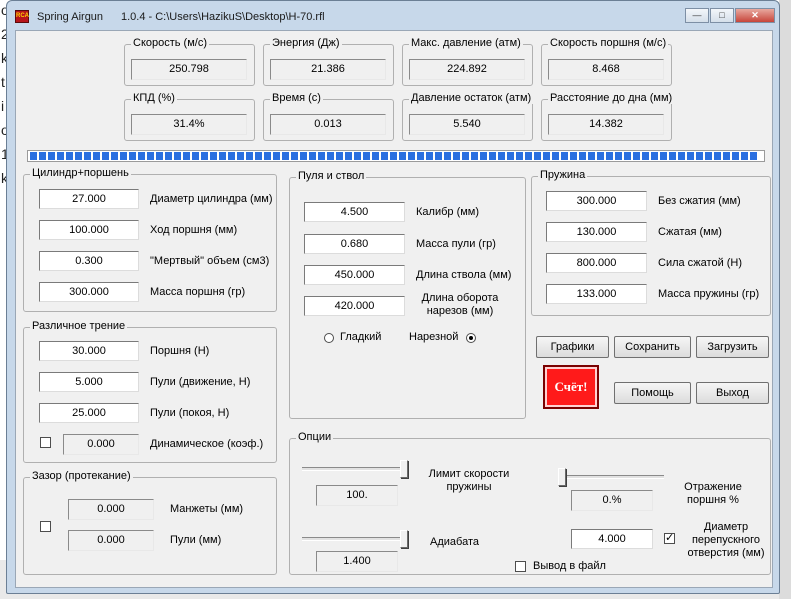  I want to click on calculate-button: Счёт!, so click(571, 387).